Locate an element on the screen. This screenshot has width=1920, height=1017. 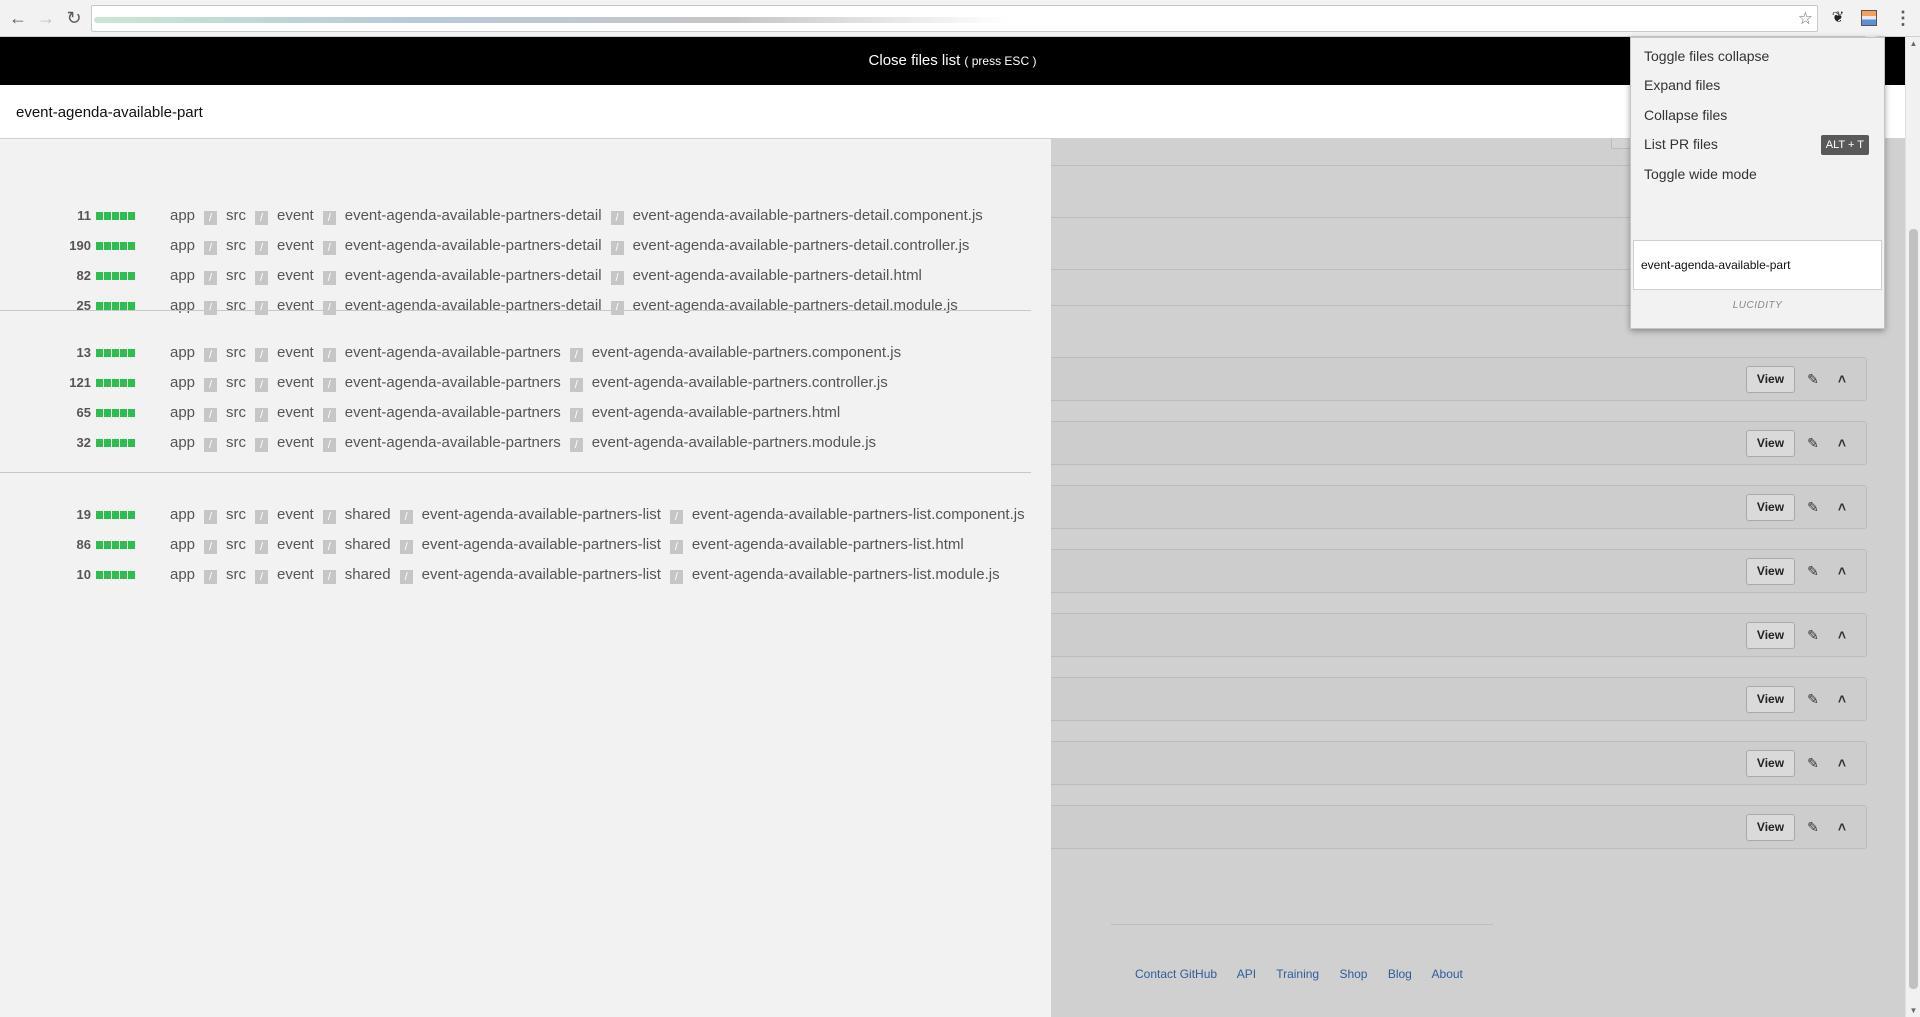
path-segment: event-agenda-available-partners-list is located at coordinates (541, 574).